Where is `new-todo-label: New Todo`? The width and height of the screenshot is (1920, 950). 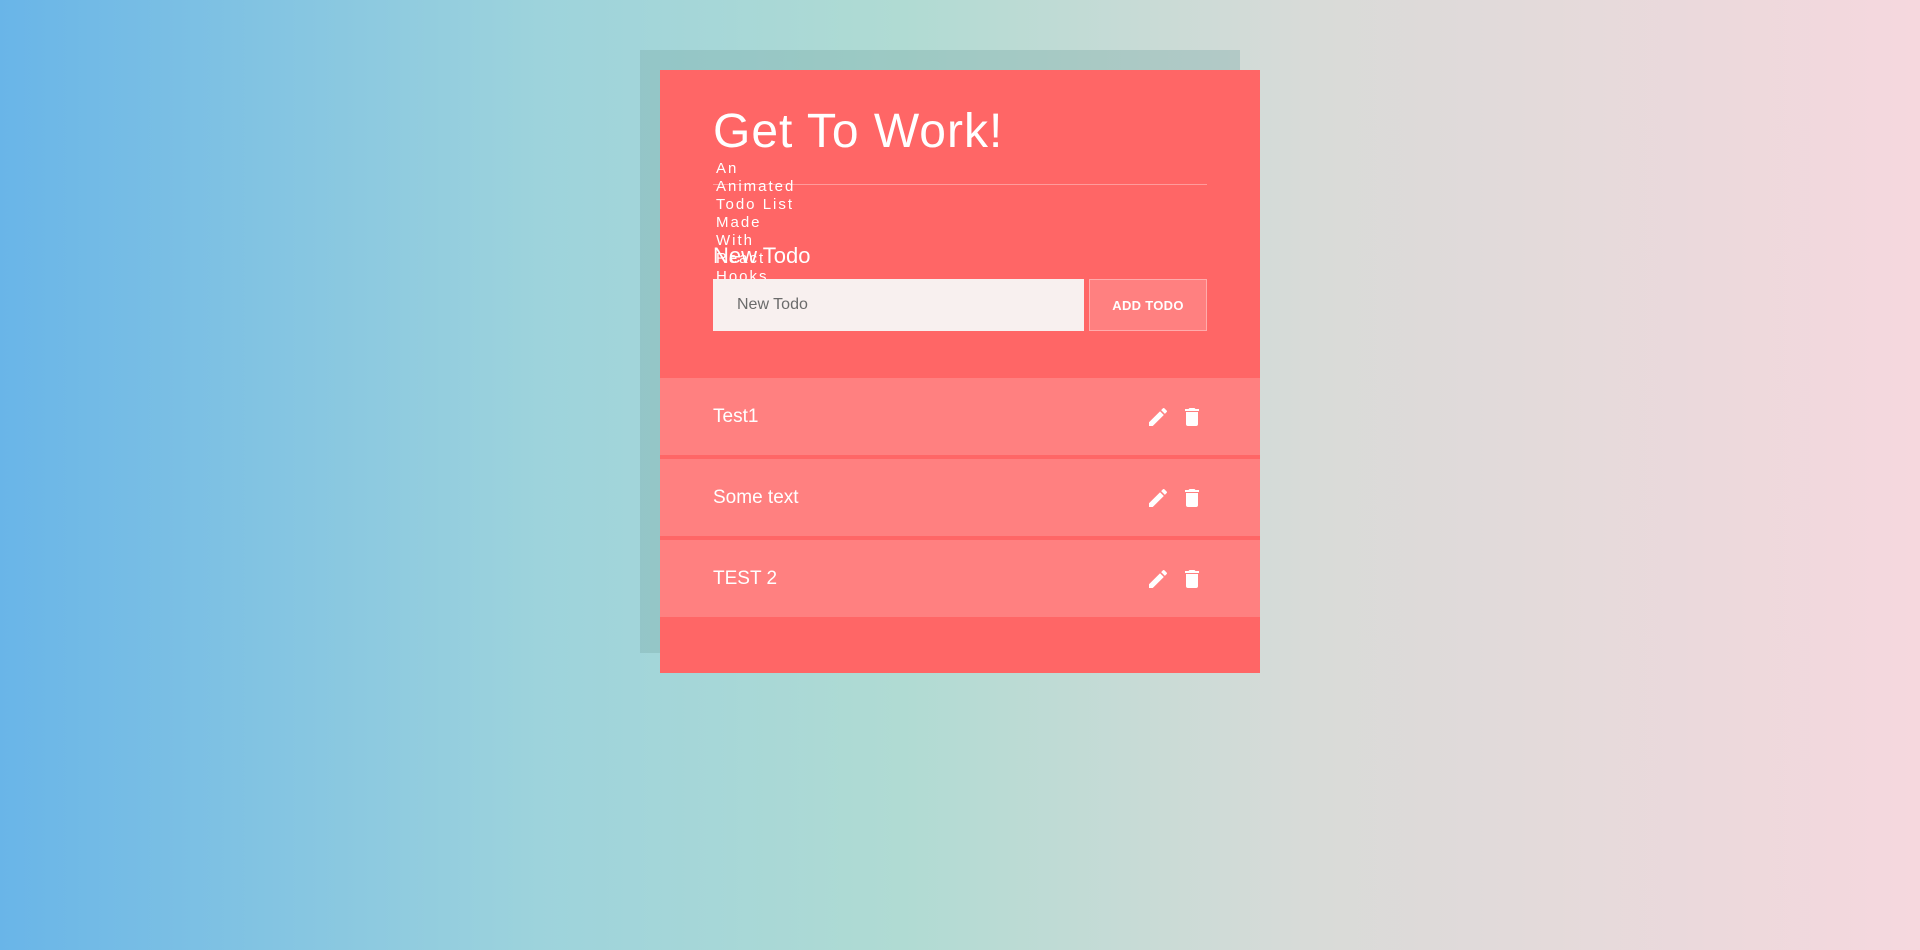
new-todo-label: New Todo is located at coordinates (762, 255).